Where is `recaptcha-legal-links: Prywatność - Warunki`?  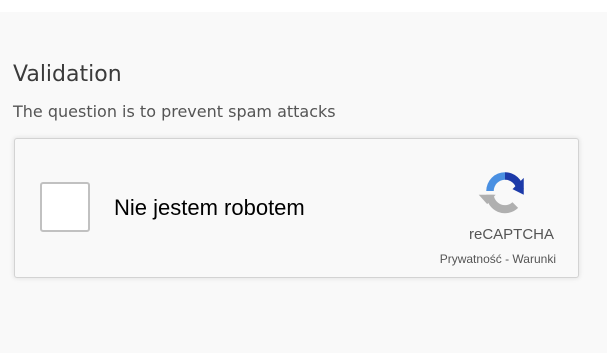
recaptcha-legal-links: Prywatność - Warunki is located at coordinates (498, 259).